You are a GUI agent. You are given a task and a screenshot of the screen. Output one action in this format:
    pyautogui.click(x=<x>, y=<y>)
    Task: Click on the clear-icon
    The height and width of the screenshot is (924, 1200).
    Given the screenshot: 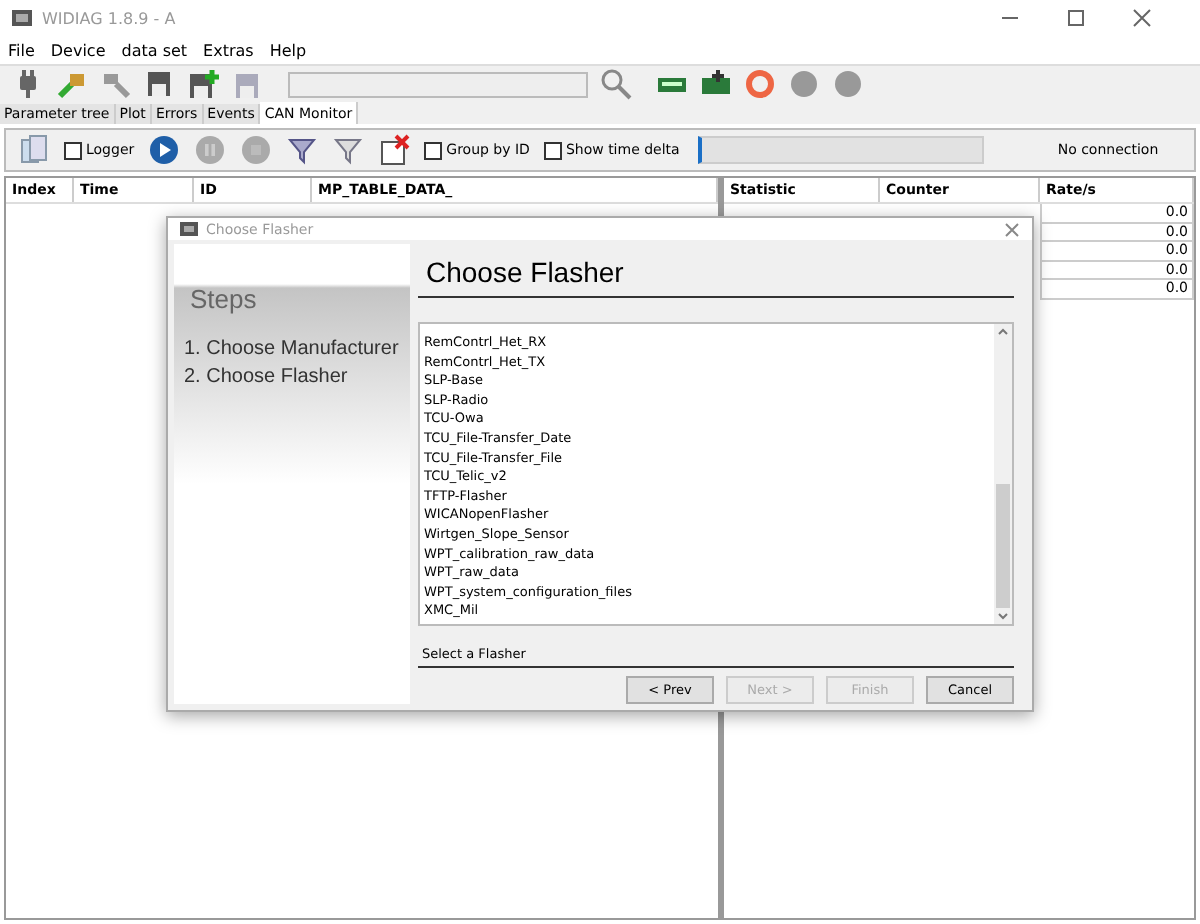 What is the action you would take?
    pyautogui.click(x=394, y=150)
    